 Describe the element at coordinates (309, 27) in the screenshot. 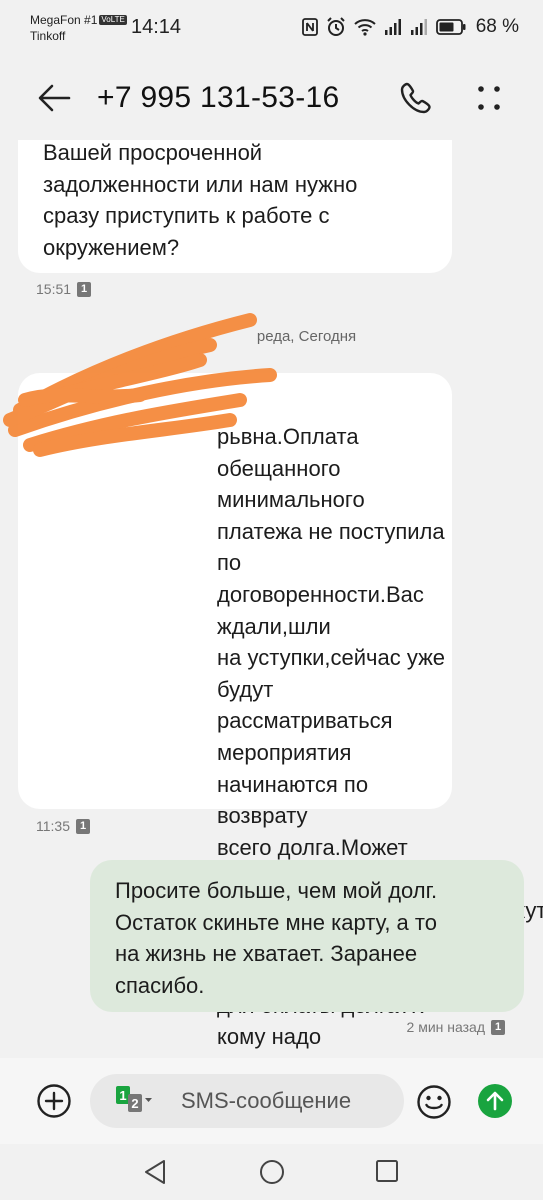

I see `nfc-icon` at that location.